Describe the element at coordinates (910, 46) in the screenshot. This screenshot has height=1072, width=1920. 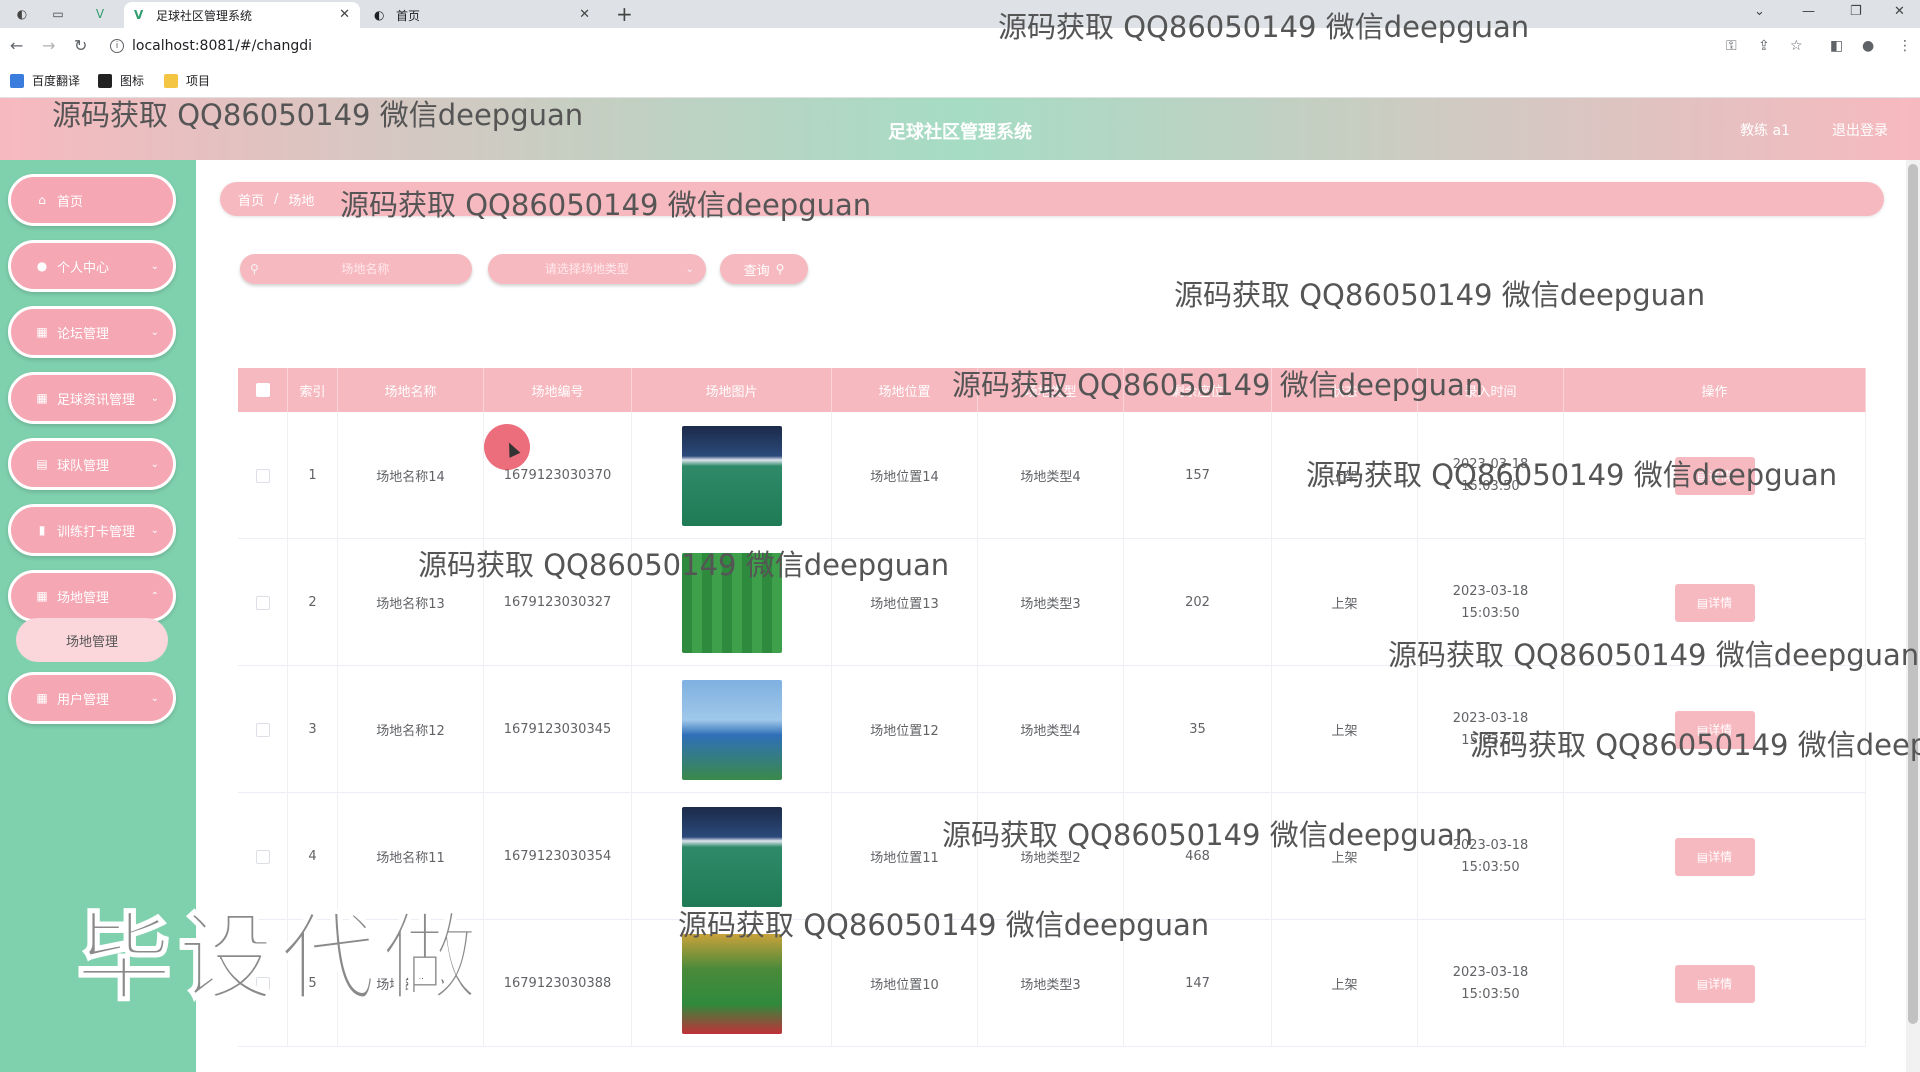
I see `url-field: i localhost:8081/#/changdi` at that location.